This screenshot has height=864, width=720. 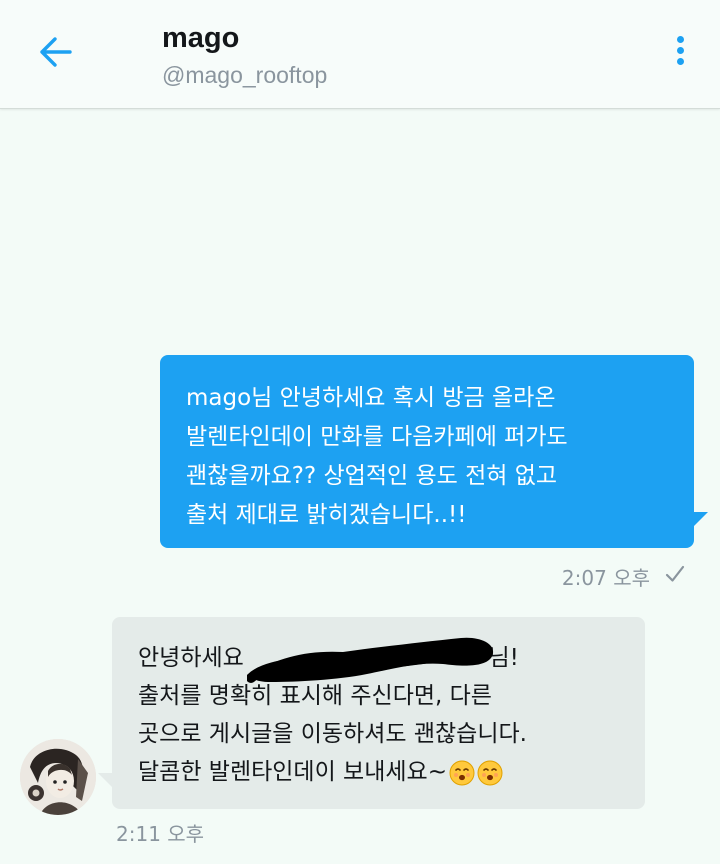 I want to click on more-options-button, so click(x=680, y=52).